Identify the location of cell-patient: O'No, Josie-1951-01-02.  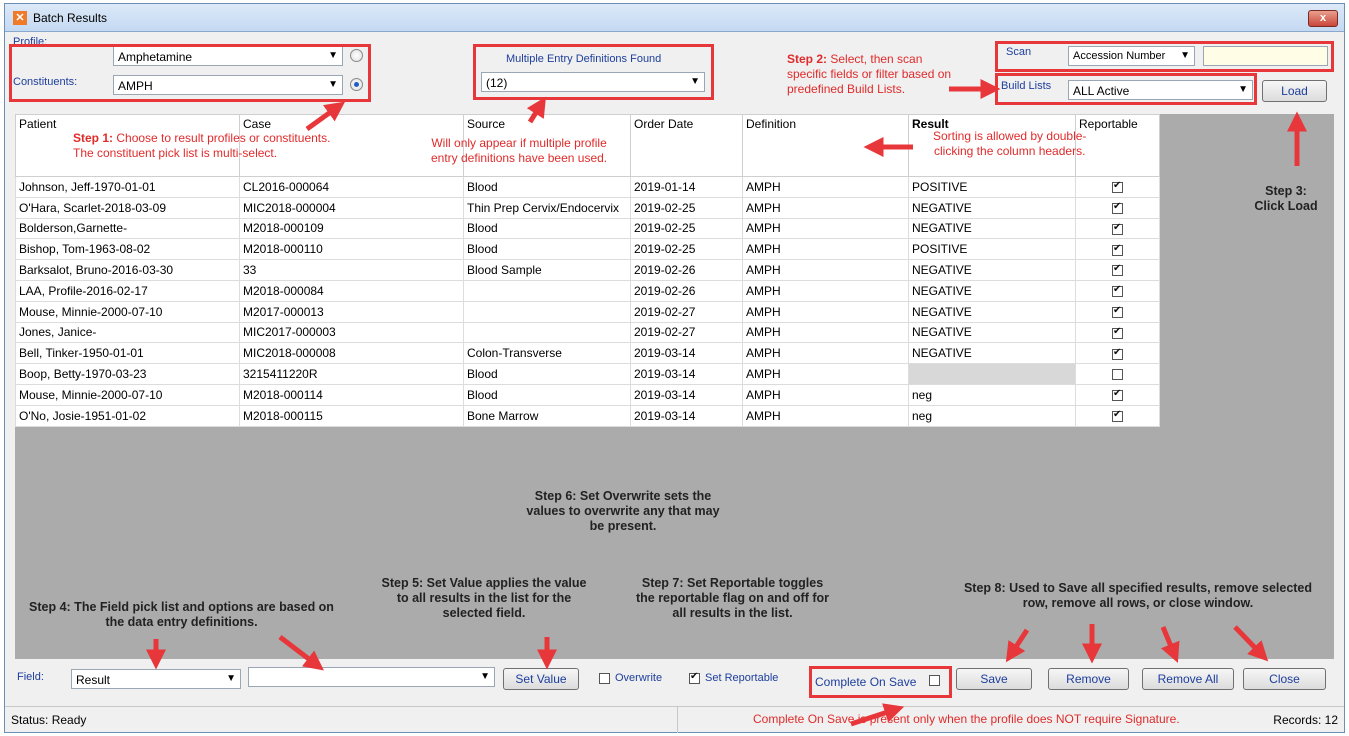
(127, 415).